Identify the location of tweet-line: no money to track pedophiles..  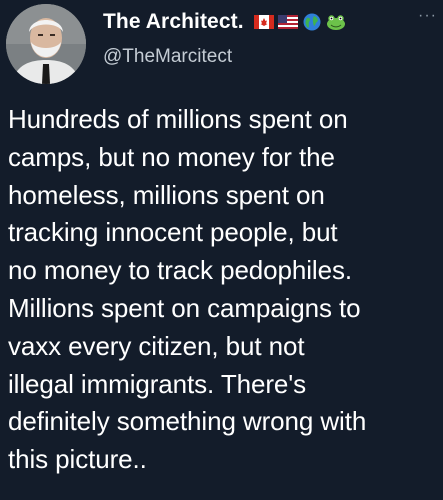
(180, 270).